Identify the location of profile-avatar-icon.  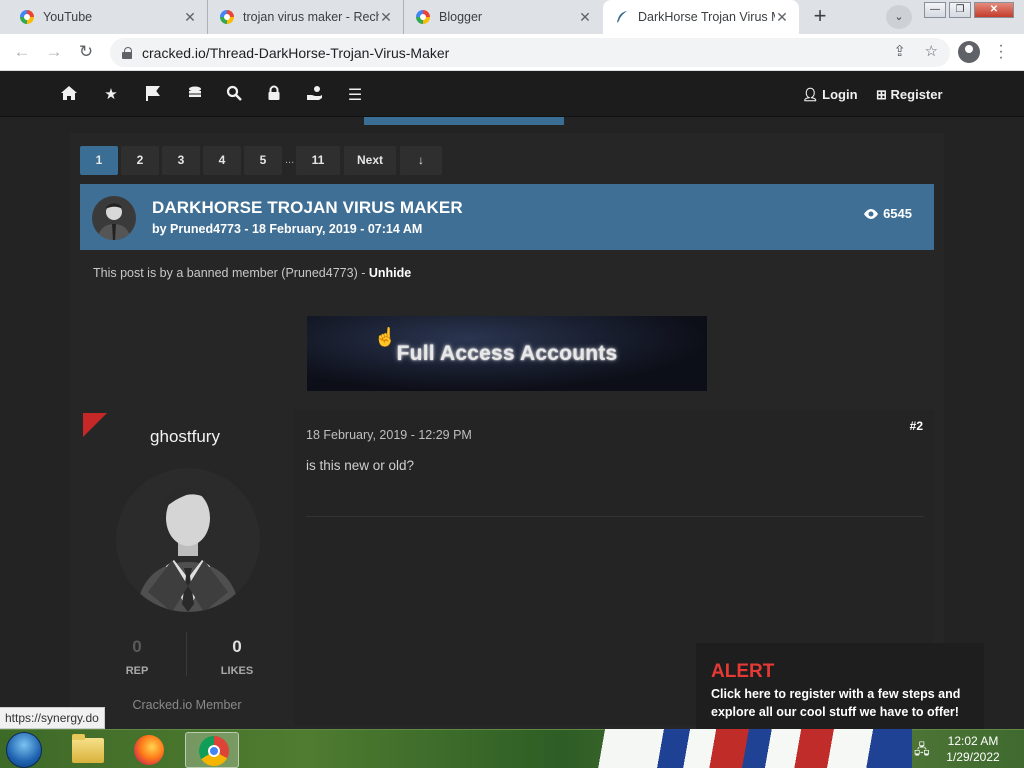
(969, 52).